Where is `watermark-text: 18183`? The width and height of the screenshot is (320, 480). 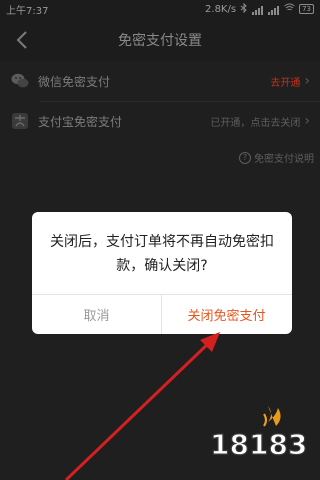 watermark-text: 18183 is located at coordinates (258, 444).